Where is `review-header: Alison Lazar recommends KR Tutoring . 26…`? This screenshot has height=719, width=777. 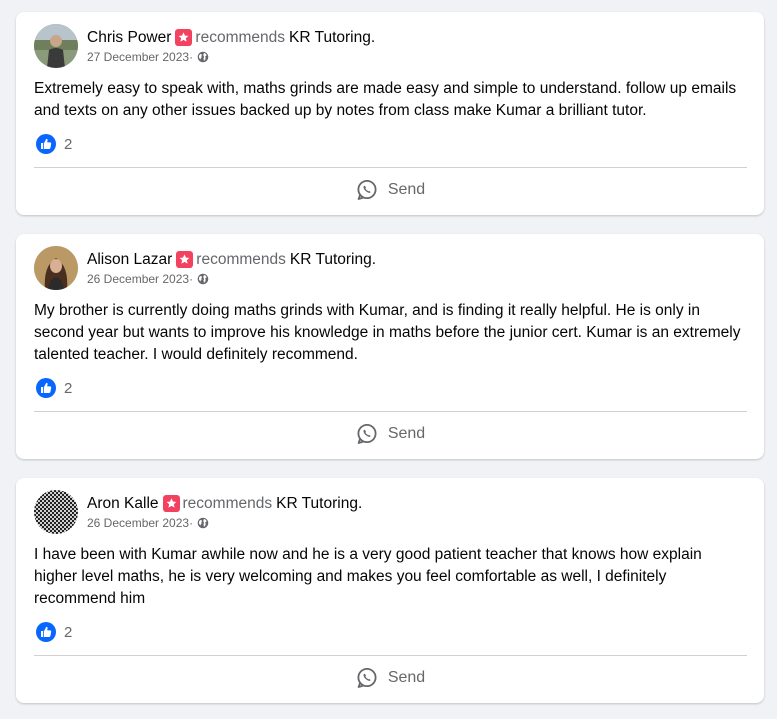 review-header: Alison Lazar recommends KR Tutoring . 26… is located at coordinates (205, 268).